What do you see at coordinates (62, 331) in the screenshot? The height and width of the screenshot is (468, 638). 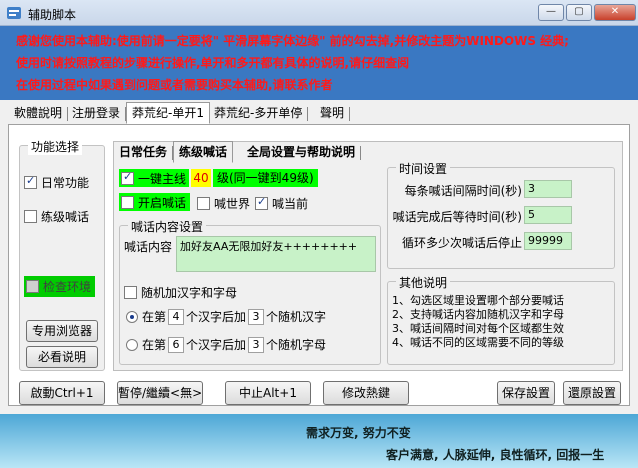 I see `browser-button: 专用浏览器` at bounding box center [62, 331].